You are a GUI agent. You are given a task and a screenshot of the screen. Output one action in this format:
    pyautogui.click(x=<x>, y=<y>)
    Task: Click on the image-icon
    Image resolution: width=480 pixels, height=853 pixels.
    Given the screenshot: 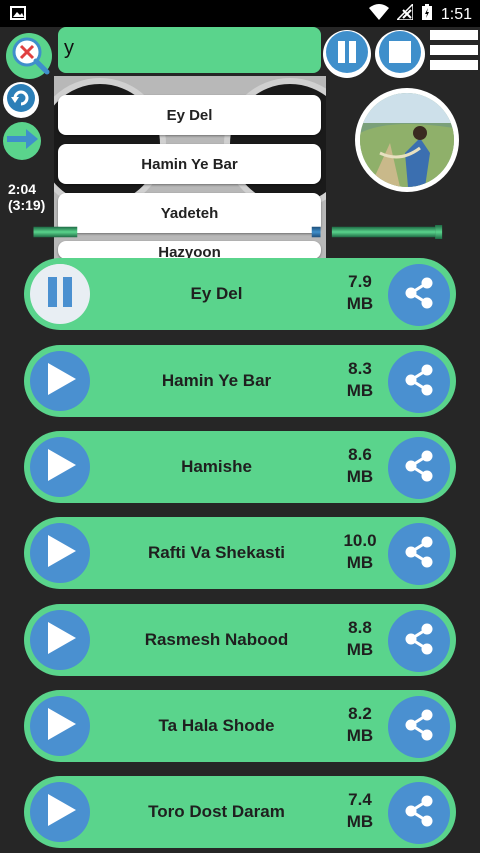 What is the action you would take?
    pyautogui.click(x=18, y=15)
    